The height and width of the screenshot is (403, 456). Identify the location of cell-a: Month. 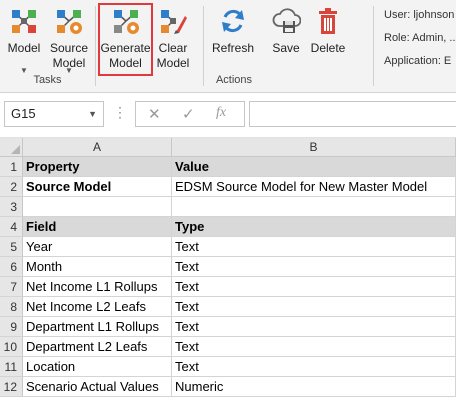
(97, 267).